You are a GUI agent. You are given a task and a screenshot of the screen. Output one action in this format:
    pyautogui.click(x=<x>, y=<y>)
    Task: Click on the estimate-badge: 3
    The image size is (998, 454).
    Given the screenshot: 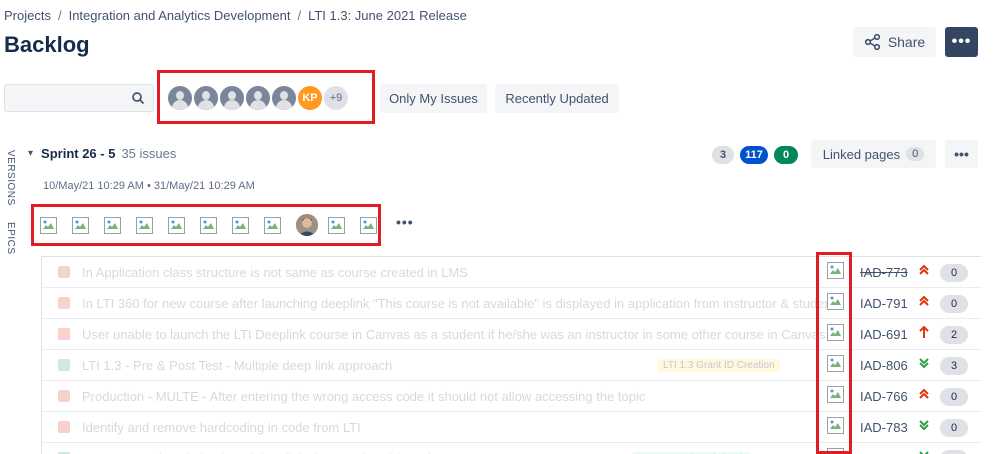 What is the action you would take?
    pyautogui.click(x=954, y=366)
    